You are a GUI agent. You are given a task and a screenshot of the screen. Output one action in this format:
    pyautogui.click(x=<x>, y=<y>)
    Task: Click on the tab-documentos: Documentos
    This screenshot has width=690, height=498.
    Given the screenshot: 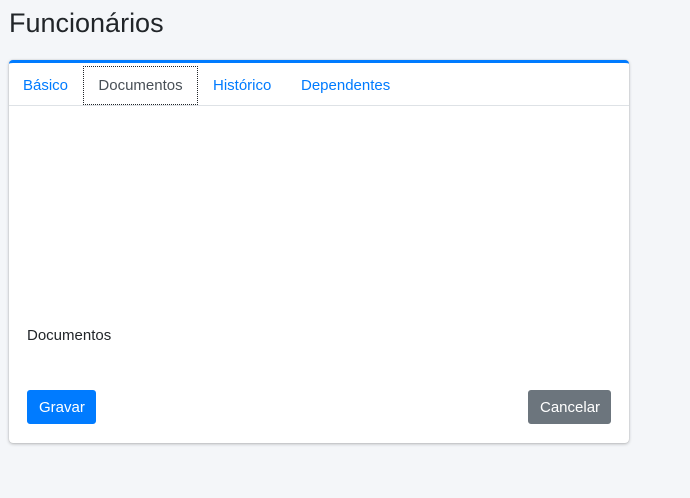 What is the action you would take?
    pyautogui.click(x=140, y=85)
    